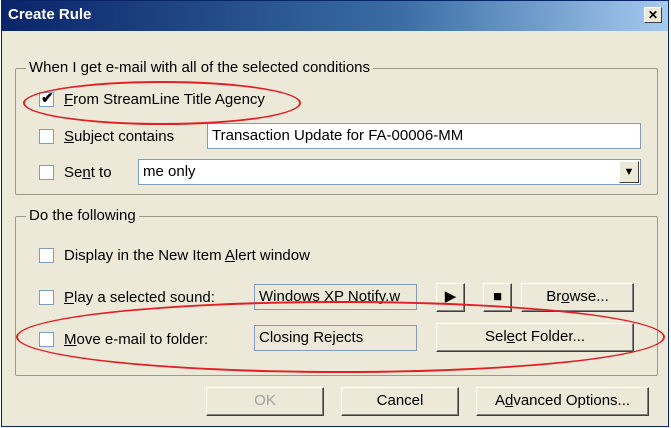 The height and width of the screenshot is (428, 671). Describe the element at coordinates (169, 171) in the screenshot. I see `sent-to-select-value: me only` at that location.